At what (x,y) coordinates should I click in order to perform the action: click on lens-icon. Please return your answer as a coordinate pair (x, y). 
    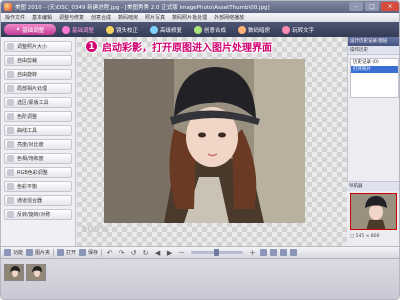
    Looking at the image, I should click on (110, 29).